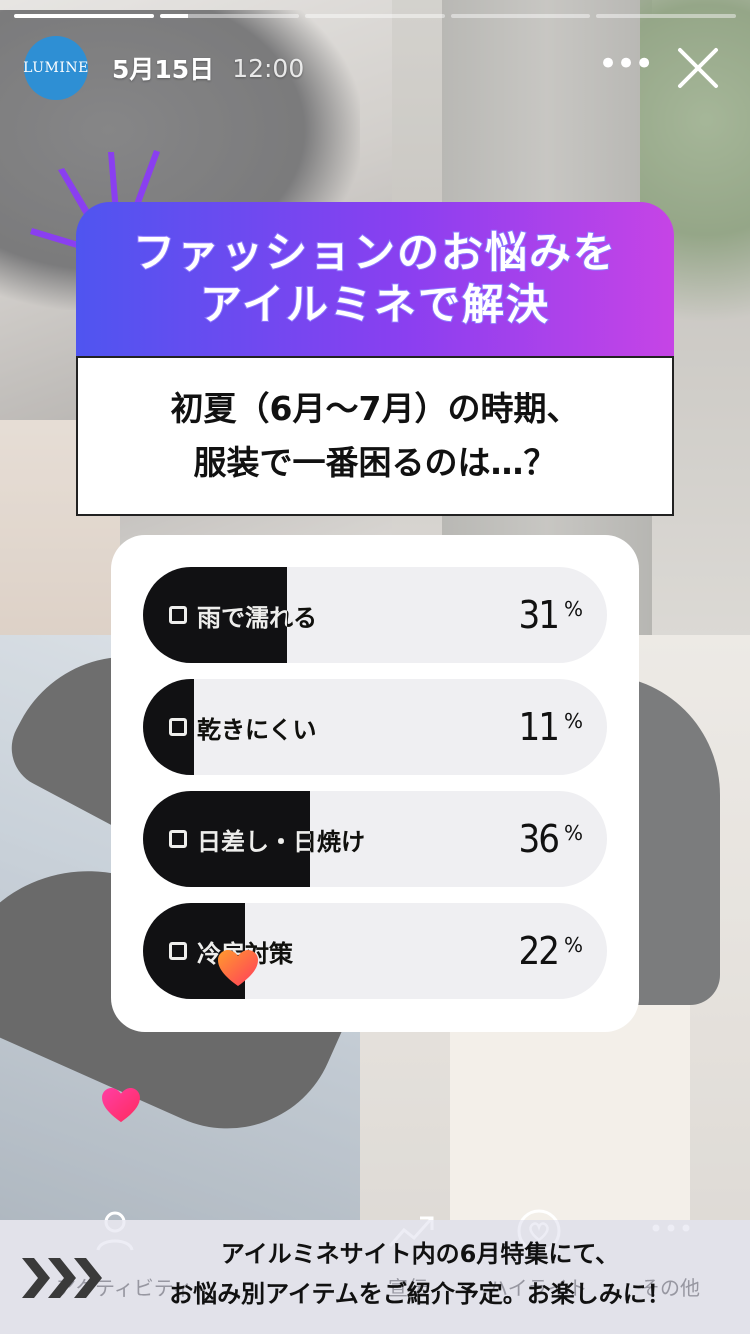 The image size is (750, 1334). Describe the element at coordinates (626, 68) in the screenshot. I see `more-icon: •••` at that location.